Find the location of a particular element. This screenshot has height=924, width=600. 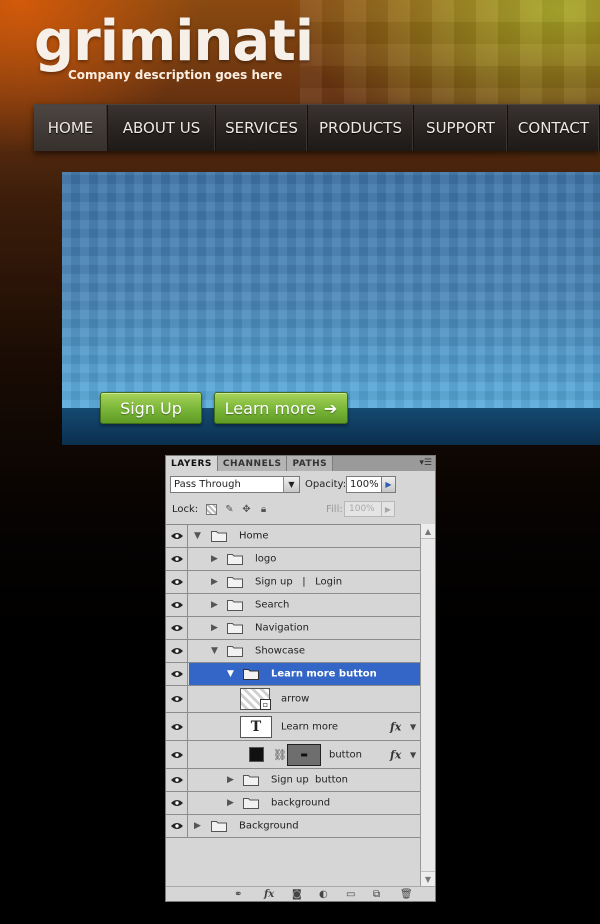

nav-item-support: SUPPORT is located at coordinates (461, 128).